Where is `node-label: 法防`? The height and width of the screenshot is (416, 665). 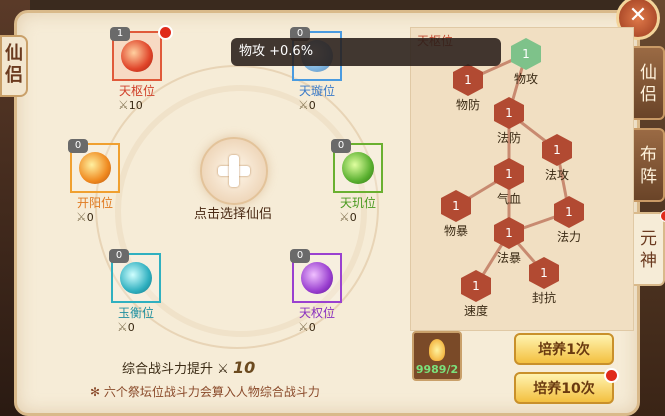
node-label: 法防 is located at coordinates (508, 138).